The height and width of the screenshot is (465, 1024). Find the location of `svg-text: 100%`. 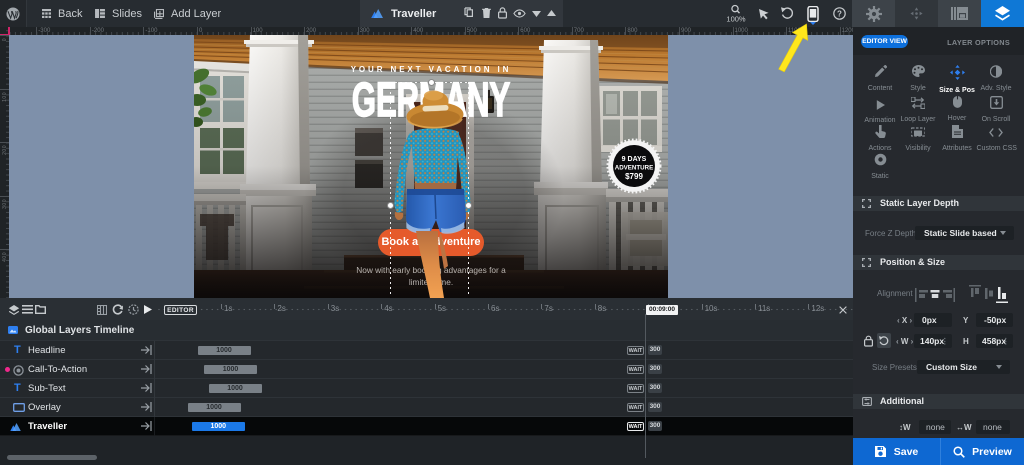

svg-text: 100% is located at coordinates (736, 19).